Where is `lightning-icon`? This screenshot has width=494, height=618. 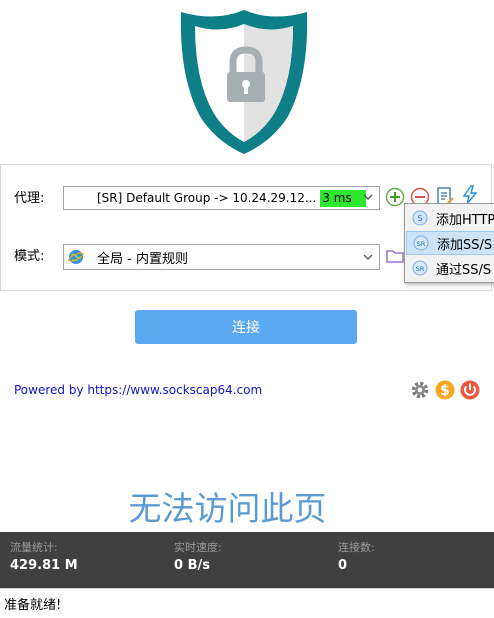 lightning-icon is located at coordinates (470, 195).